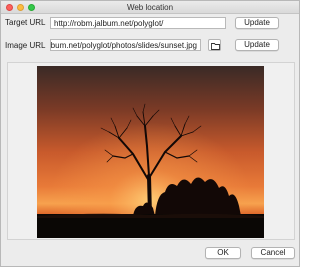 The image size is (320, 267). Describe the element at coordinates (257, 23) in the screenshot. I see `target-url-update-button: Update` at that location.